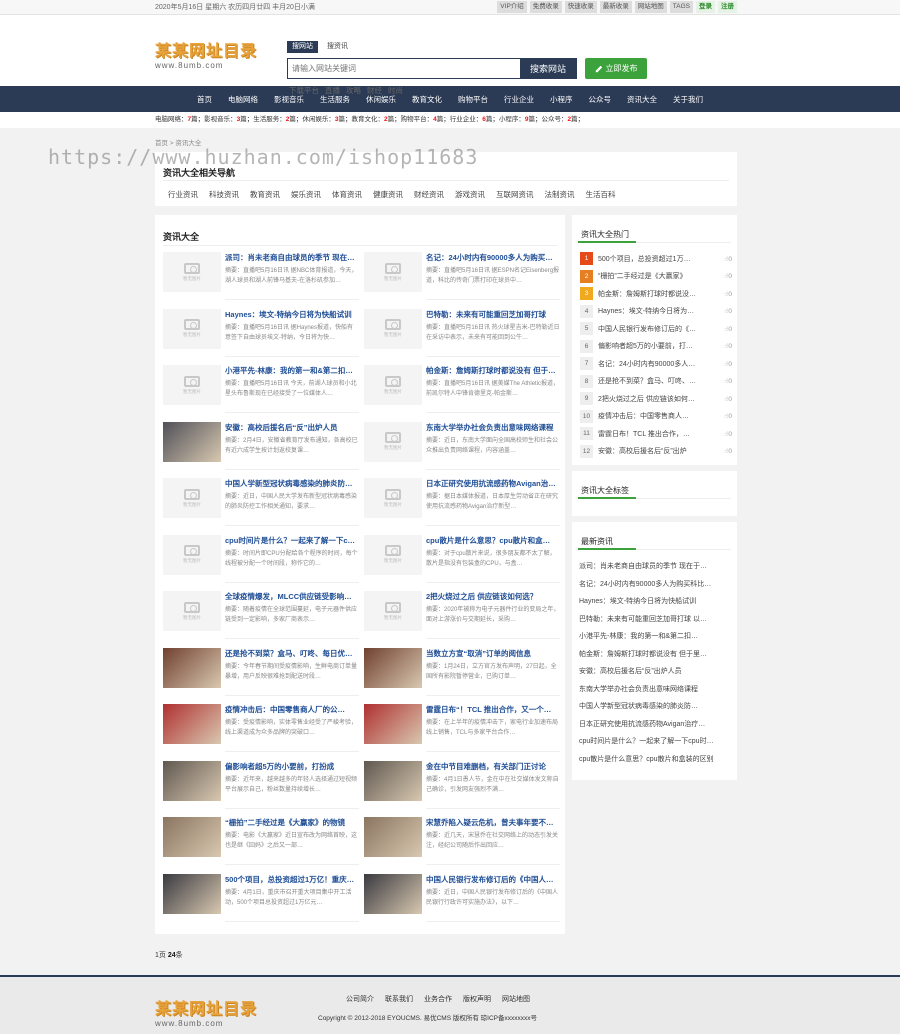  What do you see at coordinates (292, 766) in the screenshot?
I see `article-title: 偏影响者超5万的小要前，打扮成` at bounding box center [292, 766].